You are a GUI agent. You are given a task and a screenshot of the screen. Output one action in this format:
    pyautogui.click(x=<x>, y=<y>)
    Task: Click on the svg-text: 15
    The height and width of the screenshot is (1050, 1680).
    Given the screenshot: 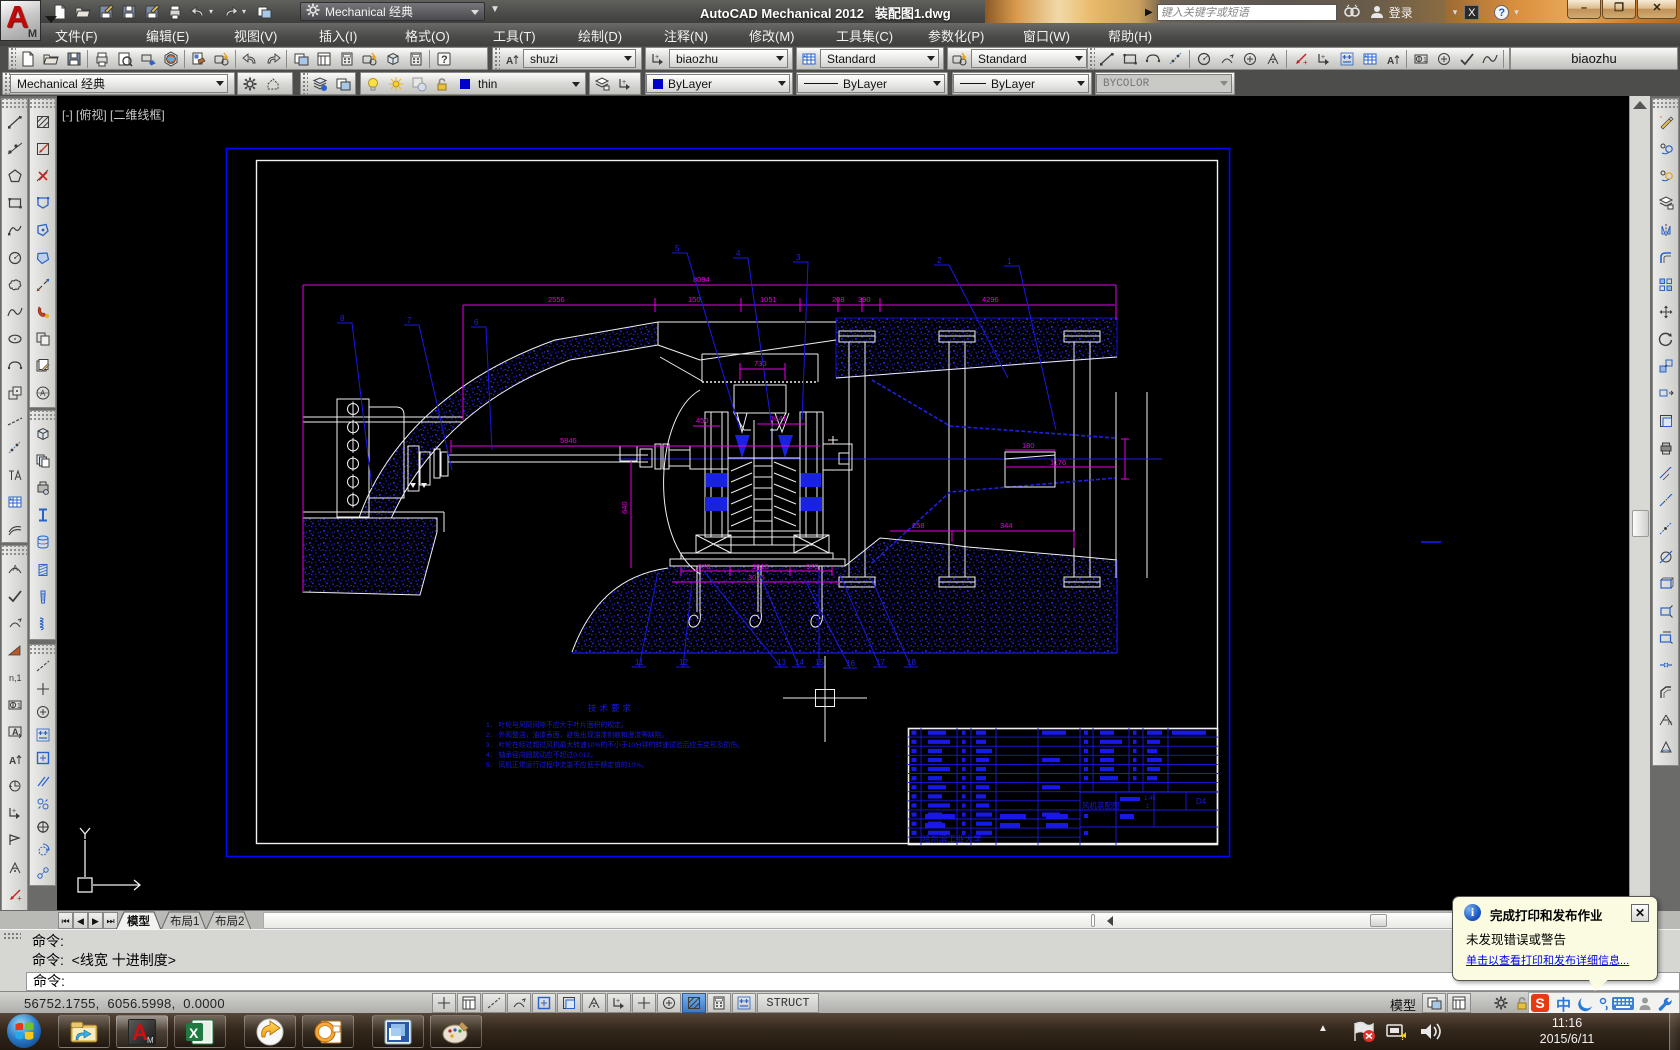 What is the action you would take?
    pyautogui.click(x=819, y=662)
    